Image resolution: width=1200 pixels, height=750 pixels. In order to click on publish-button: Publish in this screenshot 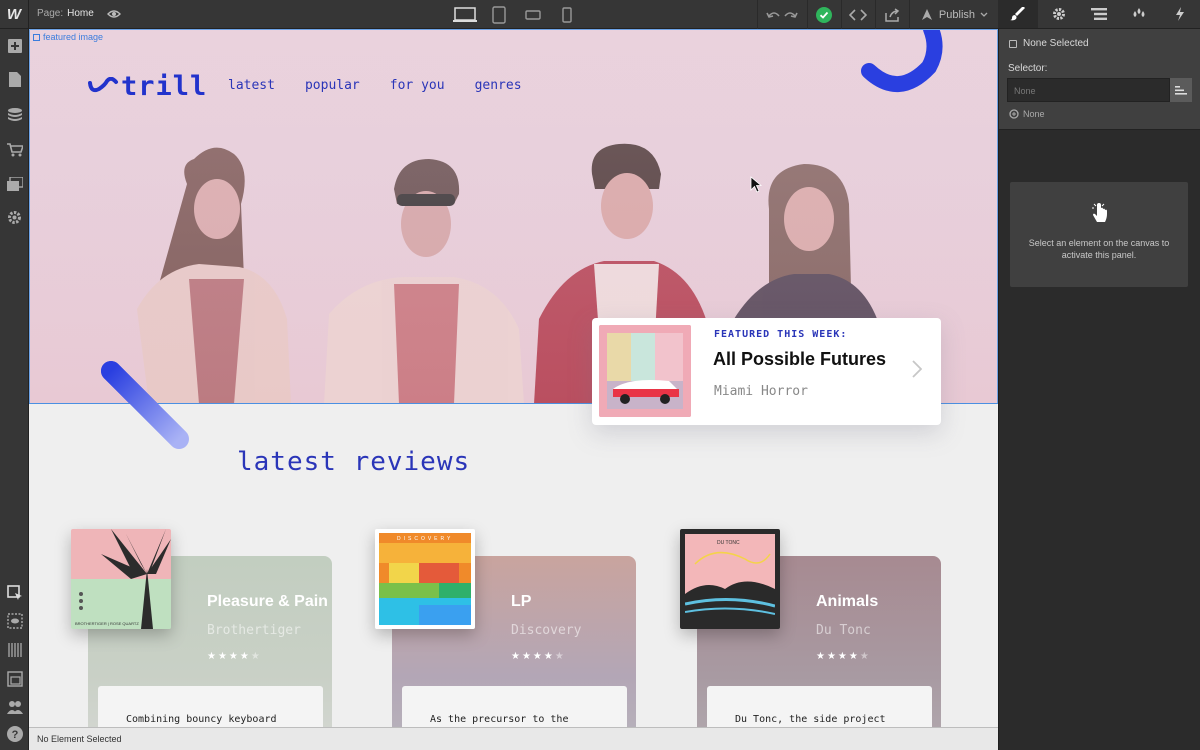, I will do `click(953, 14)`.